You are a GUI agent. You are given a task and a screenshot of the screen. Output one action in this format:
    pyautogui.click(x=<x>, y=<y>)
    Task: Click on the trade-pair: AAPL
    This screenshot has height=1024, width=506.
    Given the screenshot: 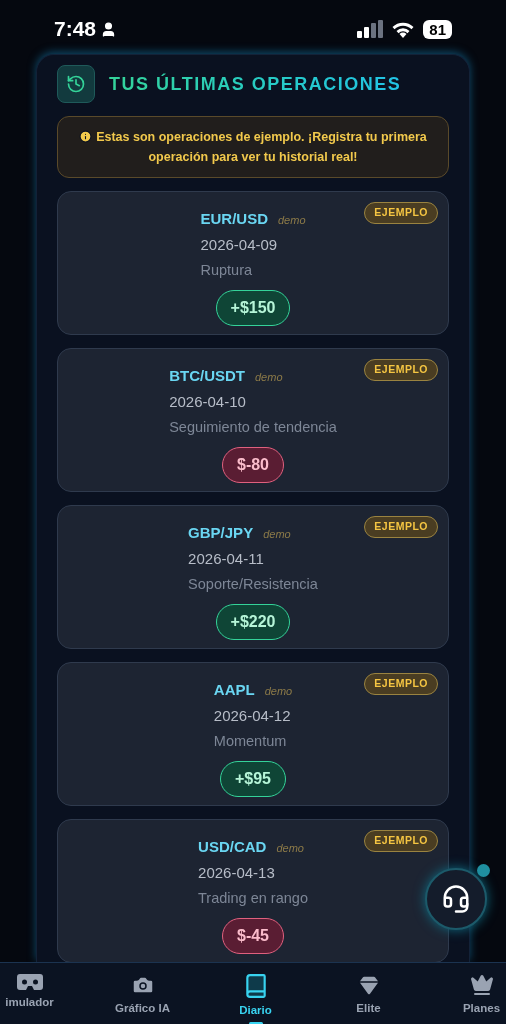 What is the action you would take?
    pyautogui.click(x=234, y=690)
    